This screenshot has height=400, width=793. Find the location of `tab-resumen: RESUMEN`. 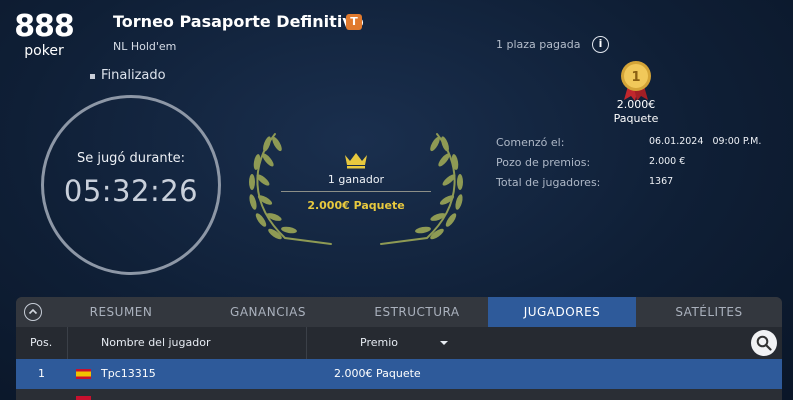

tab-resumen: RESUMEN is located at coordinates (121, 312).